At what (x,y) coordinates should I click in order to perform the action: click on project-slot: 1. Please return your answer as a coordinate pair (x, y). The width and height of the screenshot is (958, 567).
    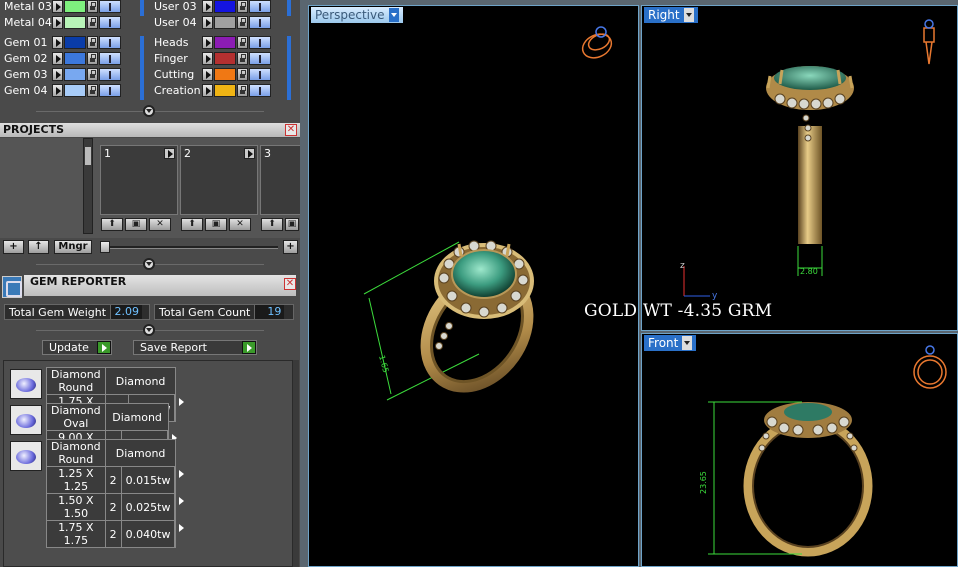
    Looking at the image, I should click on (139, 180).